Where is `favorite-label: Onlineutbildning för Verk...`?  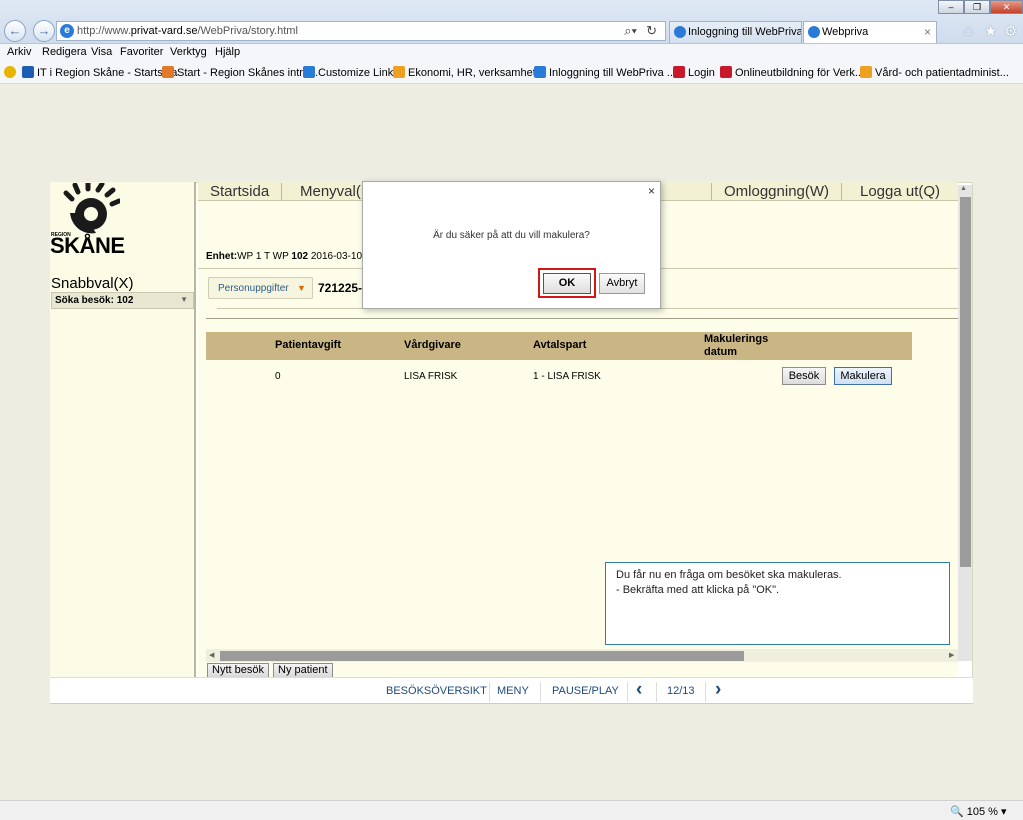
favorite-label: Onlineutbildning för Verk... is located at coordinates (800, 73).